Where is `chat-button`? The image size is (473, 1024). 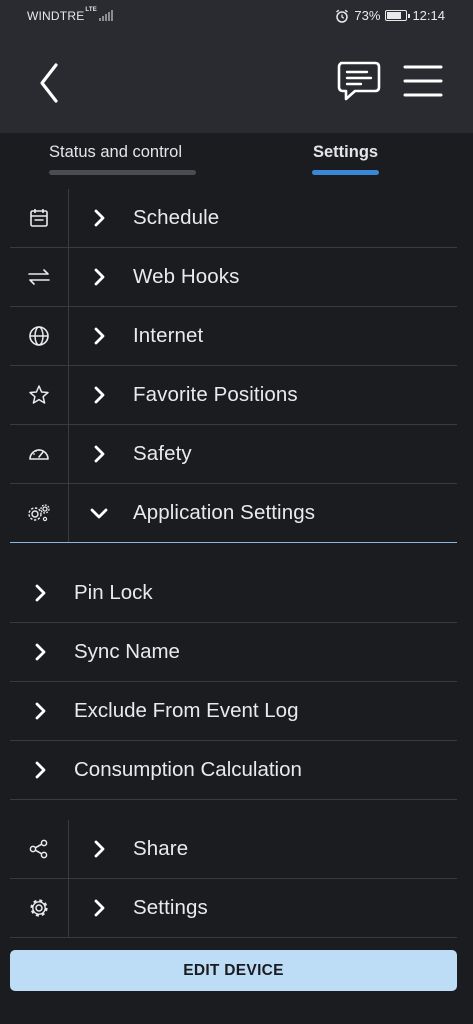
chat-button is located at coordinates (359, 82).